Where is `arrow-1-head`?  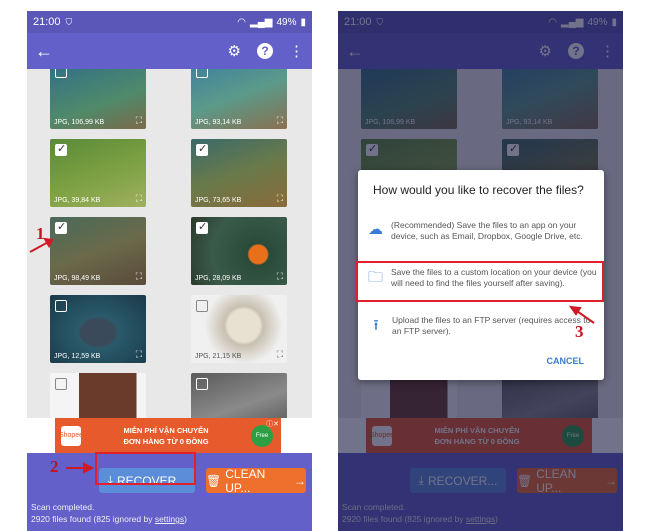
arrow-1-head is located at coordinates (48, 243).